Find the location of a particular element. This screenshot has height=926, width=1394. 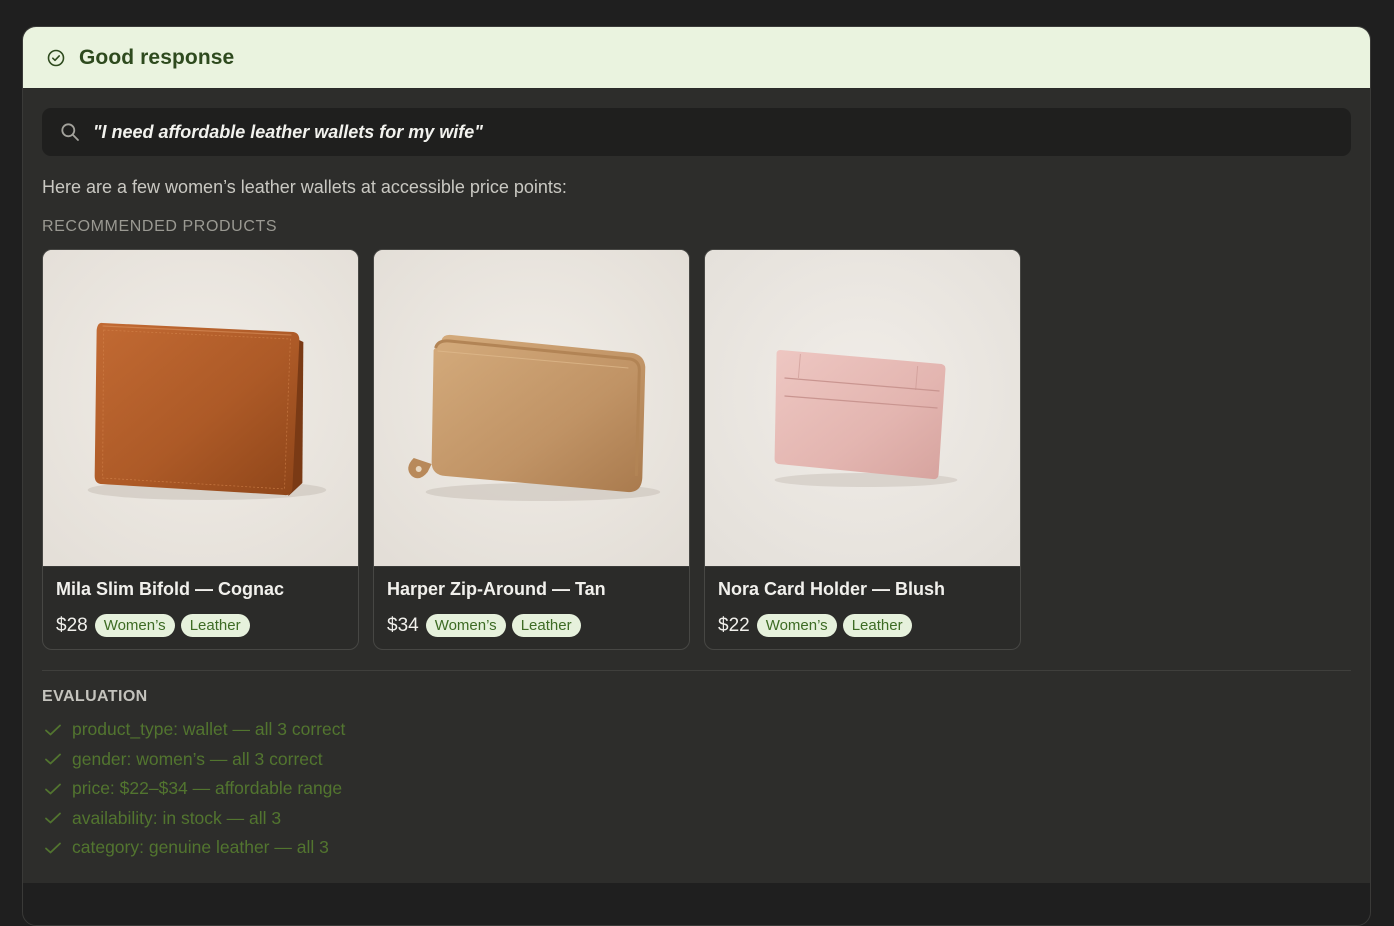

evaluation-item: product_type: wallet — all 3 correct is located at coordinates (696, 730).